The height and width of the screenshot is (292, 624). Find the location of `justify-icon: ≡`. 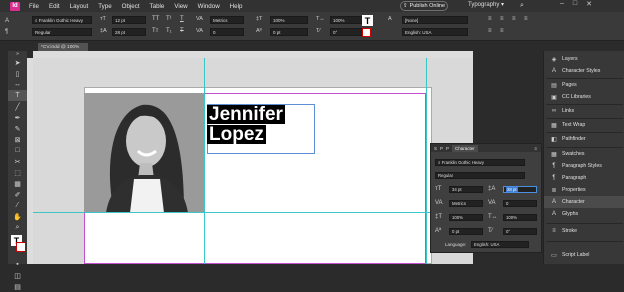

justify-icon: ≡ is located at coordinates (526, 19).